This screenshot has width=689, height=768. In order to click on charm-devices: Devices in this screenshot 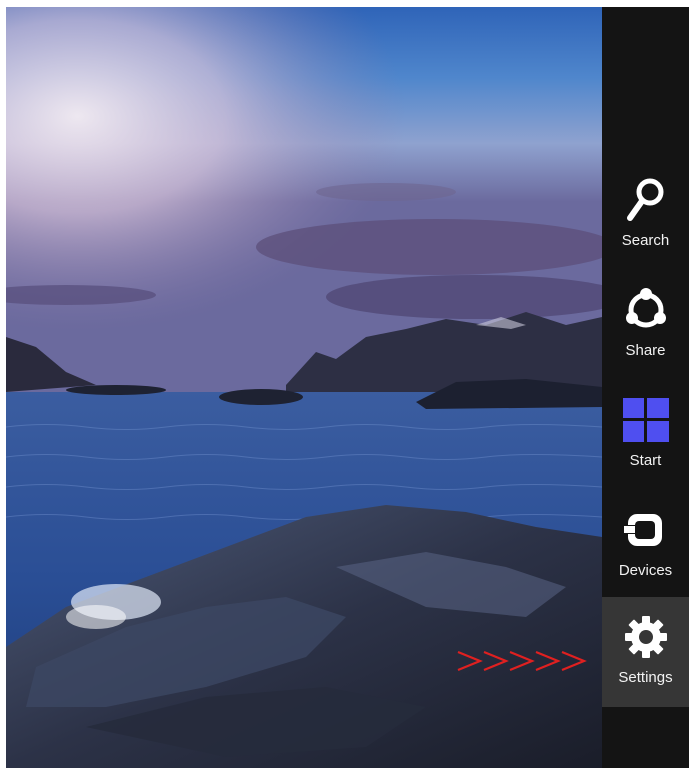, I will do `click(645, 545)`.